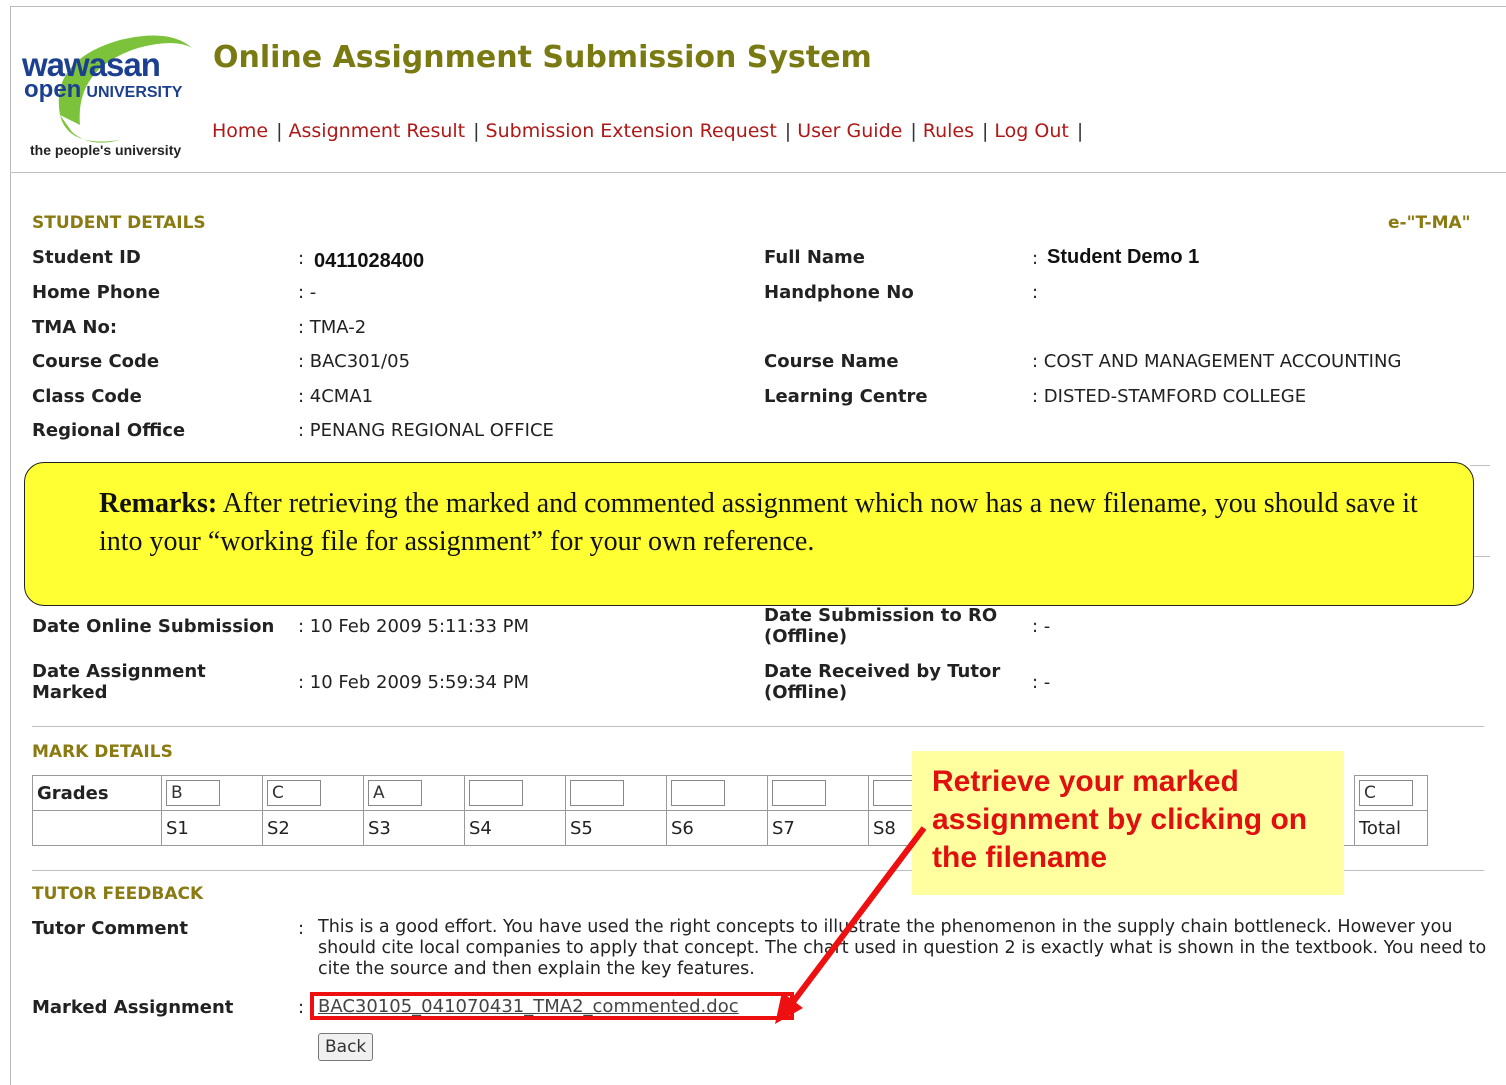 Image resolution: width=1506 pixels, height=1085 pixels. Describe the element at coordinates (717, 828) in the screenshot. I see `section-s6: S6` at that location.